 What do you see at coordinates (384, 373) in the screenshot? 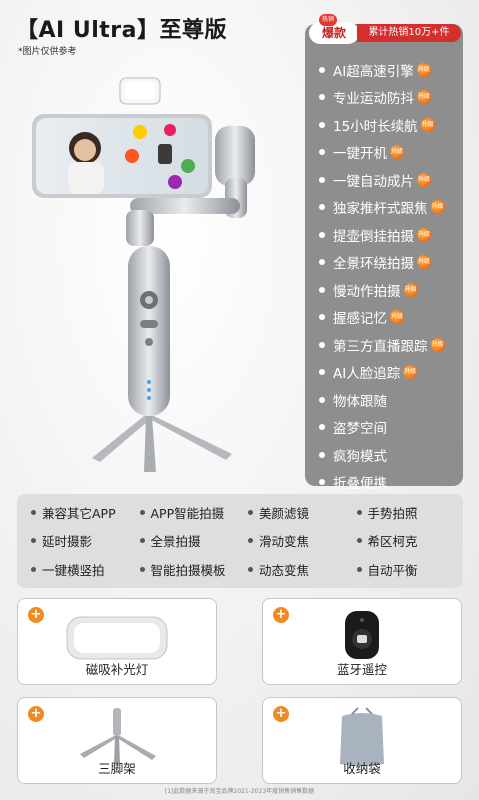
I see `feature-item: AI人脸追踪 升级` at bounding box center [384, 373].